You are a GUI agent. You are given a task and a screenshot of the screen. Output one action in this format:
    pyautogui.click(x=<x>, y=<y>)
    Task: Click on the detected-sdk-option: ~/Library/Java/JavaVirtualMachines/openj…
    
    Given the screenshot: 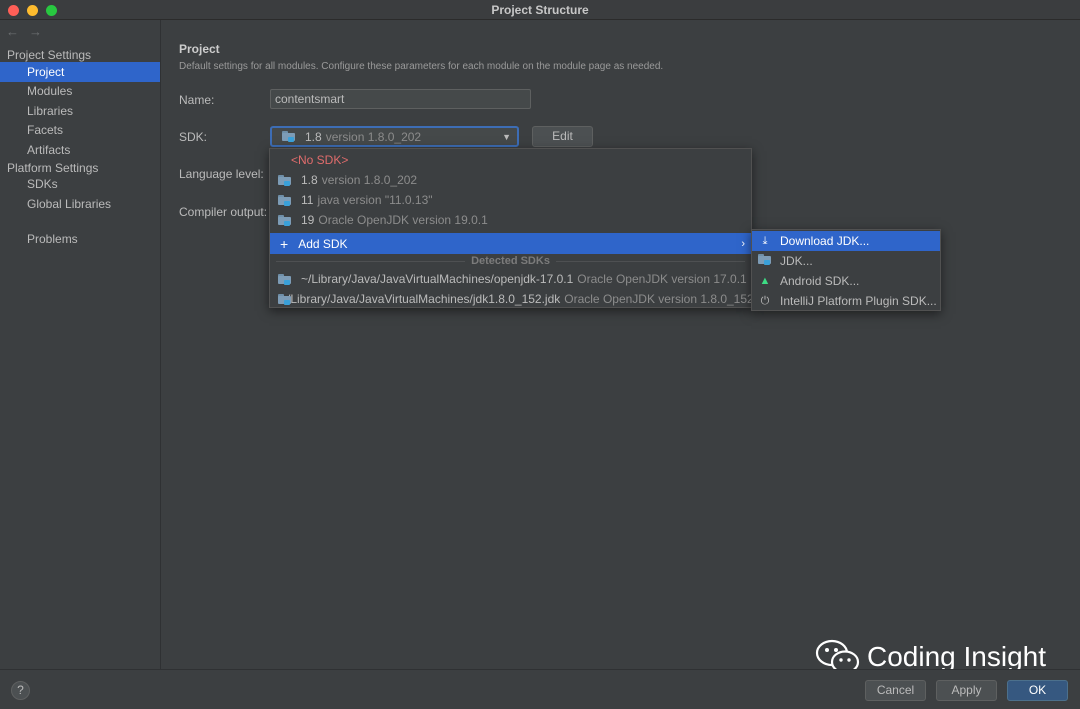 What is the action you would take?
    pyautogui.click(x=510, y=279)
    